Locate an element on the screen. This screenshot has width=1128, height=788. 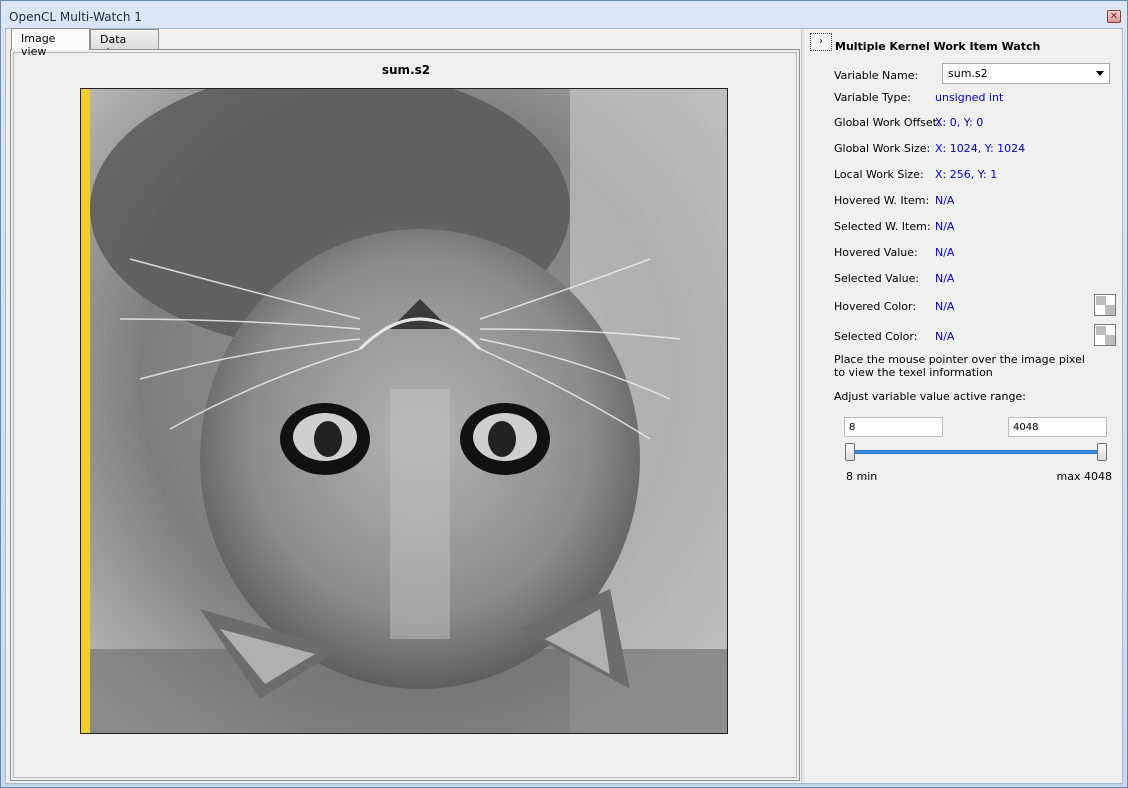
close-button: ✕ is located at coordinates (1114, 16).